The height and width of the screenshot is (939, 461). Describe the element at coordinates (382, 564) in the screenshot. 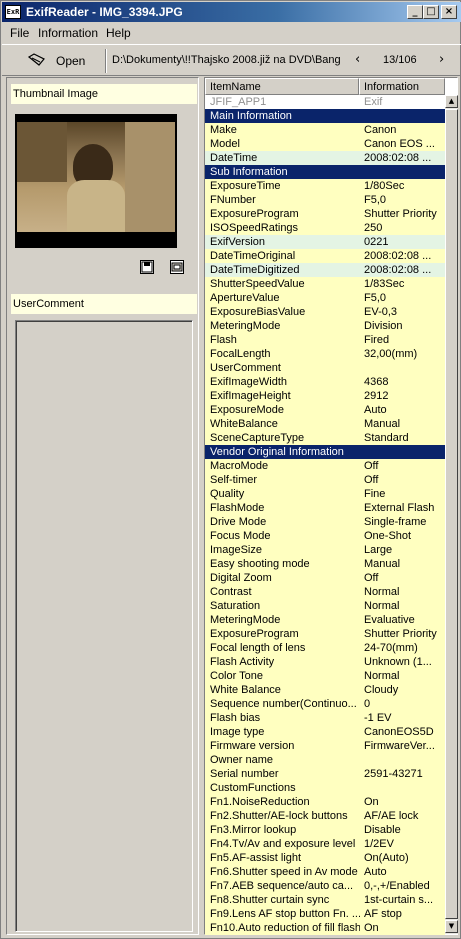

I see `item-value: Manual` at that location.